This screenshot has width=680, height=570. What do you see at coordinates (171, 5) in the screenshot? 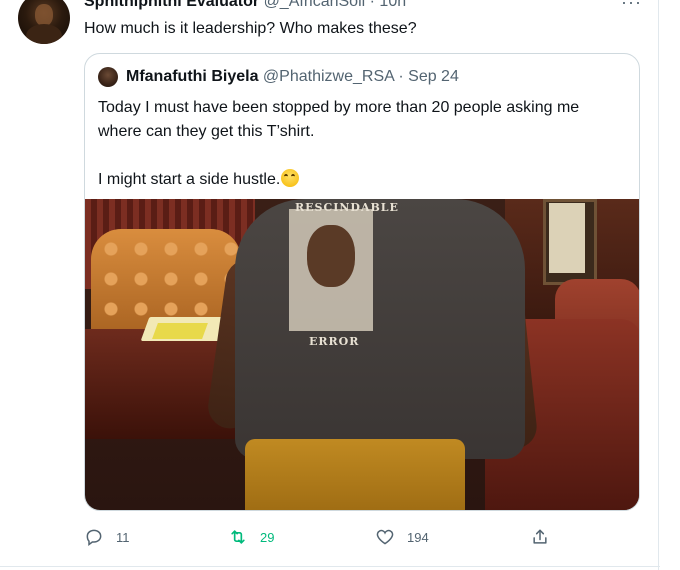
I see `author-name: Sphithiphithi Evaluator` at bounding box center [171, 5].